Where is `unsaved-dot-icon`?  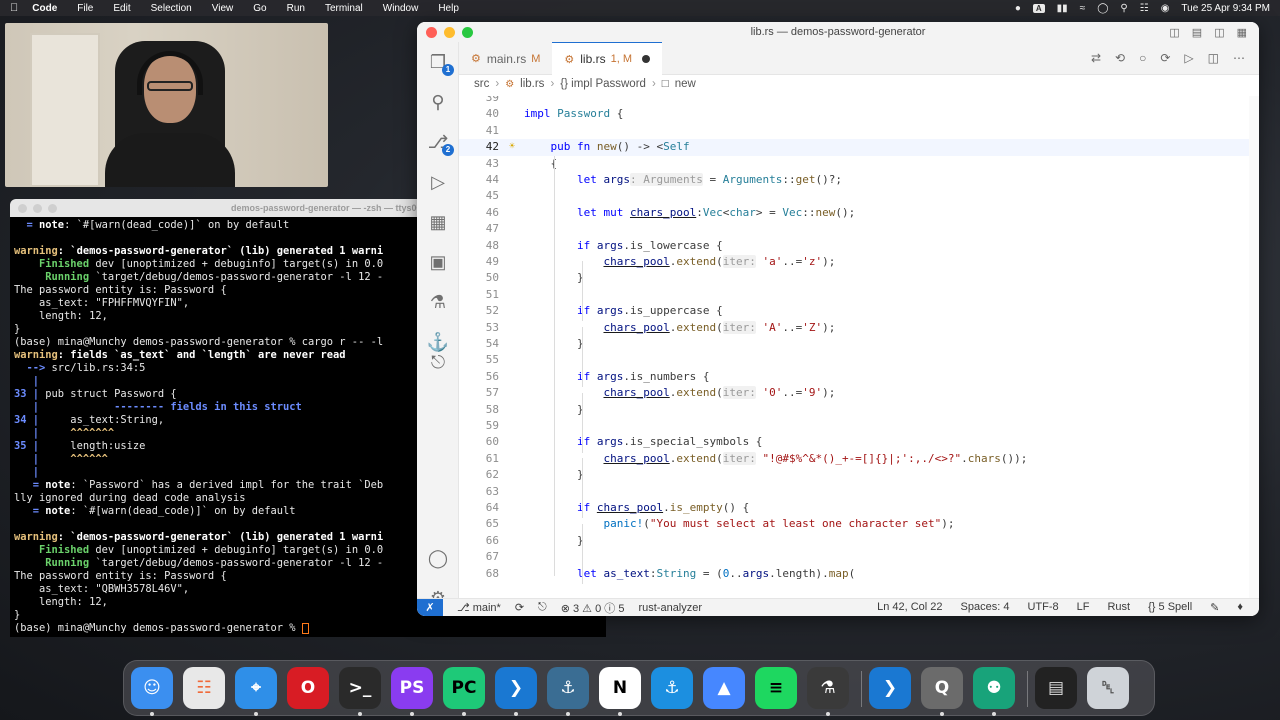
unsaved-dot-icon is located at coordinates (646, 59).